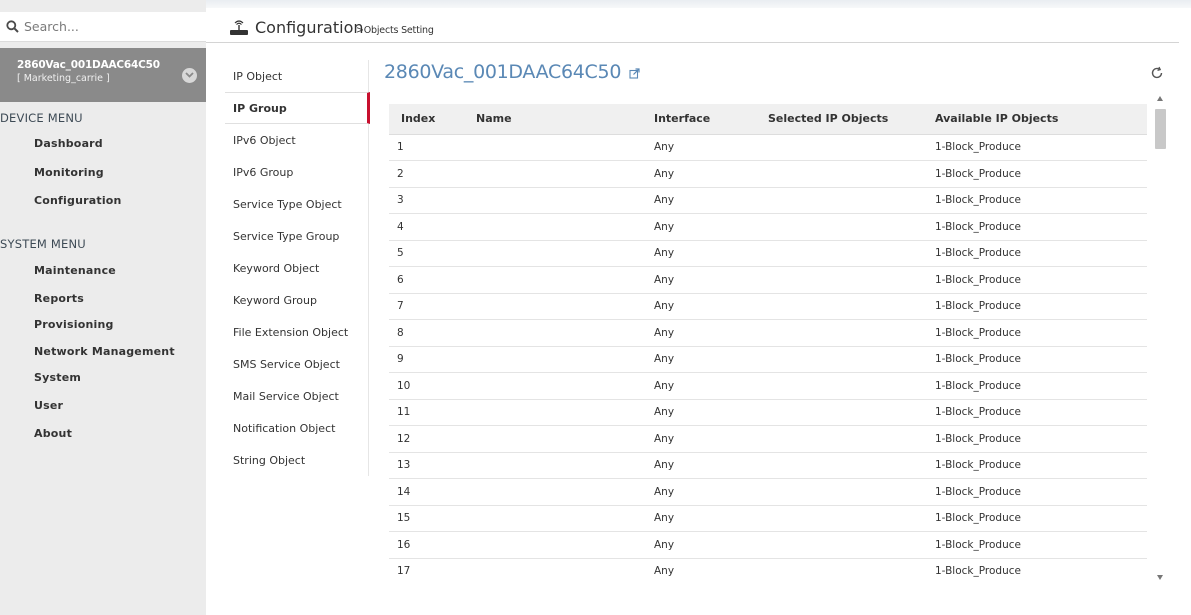 The image size is (1191, 615). I want to click on submenu-ip-group: IP Group, so click(297, 108).